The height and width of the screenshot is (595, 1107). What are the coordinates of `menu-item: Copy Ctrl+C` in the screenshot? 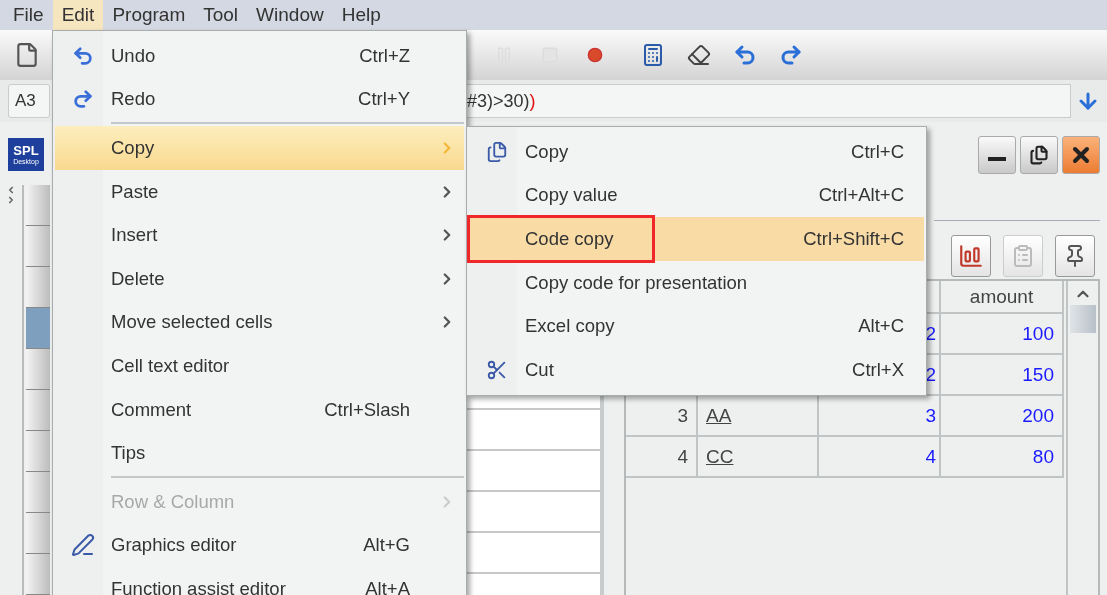 It's located at (696, 152).